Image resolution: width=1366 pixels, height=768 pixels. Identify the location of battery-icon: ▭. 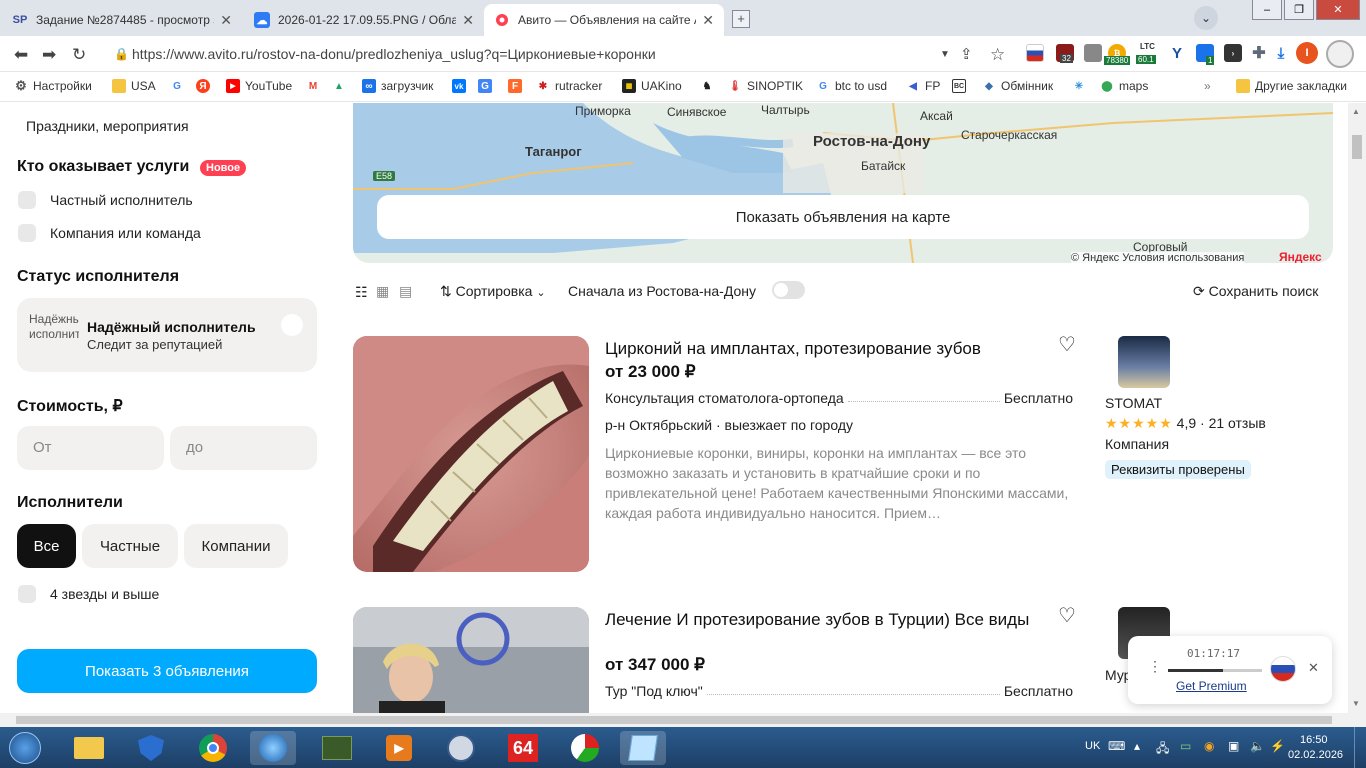
(1185, 746).